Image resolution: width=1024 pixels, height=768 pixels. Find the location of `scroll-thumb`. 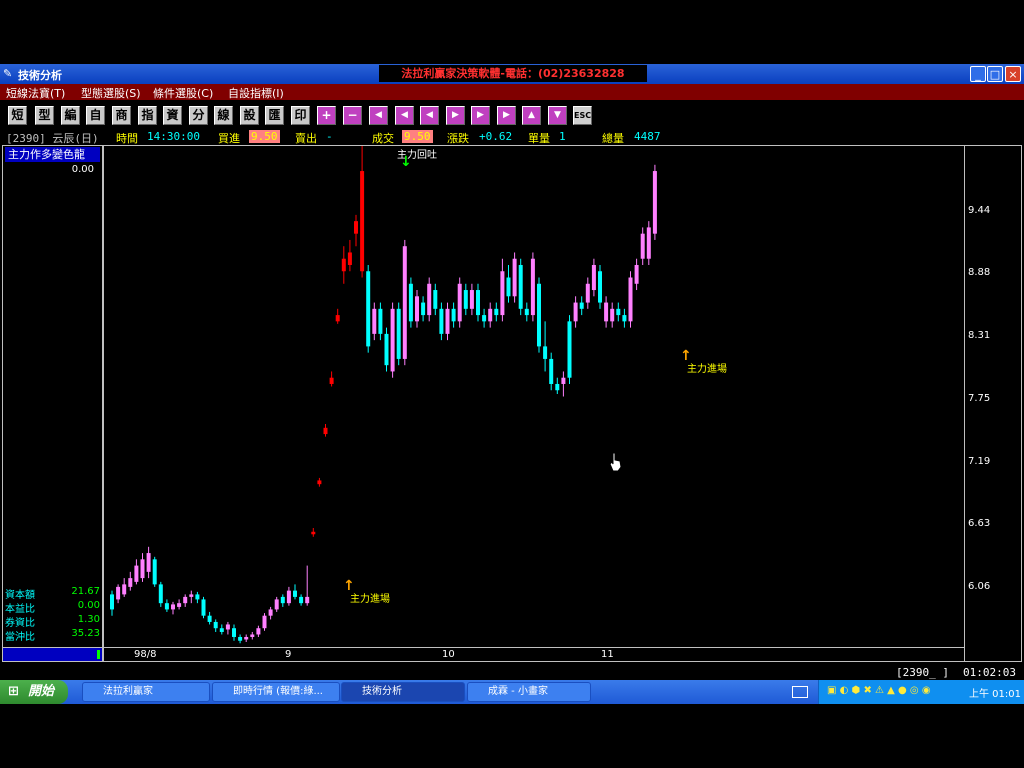

scroll-thumb is located at coordinates (98, 654).